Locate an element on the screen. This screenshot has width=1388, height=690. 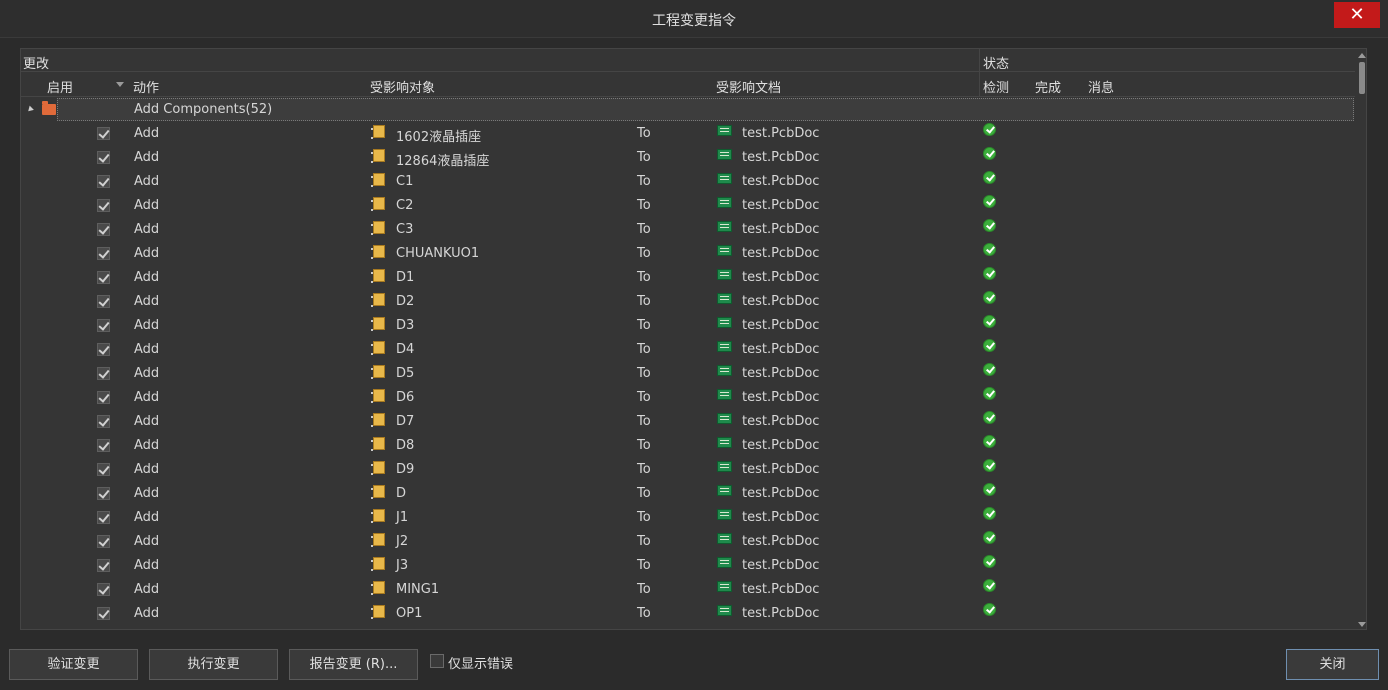
expand-collapse-icon is located at coordinates (30, 109).